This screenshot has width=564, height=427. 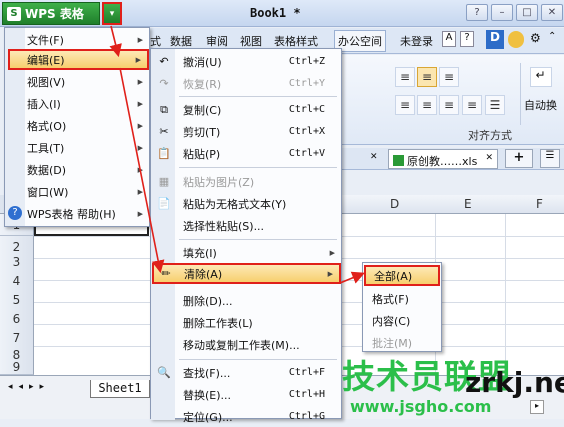 What do you see at coordinates (421, 406) in the screenshot?
I see `watermark-url: www.jsgho.com` at bounding box center [421, 406].